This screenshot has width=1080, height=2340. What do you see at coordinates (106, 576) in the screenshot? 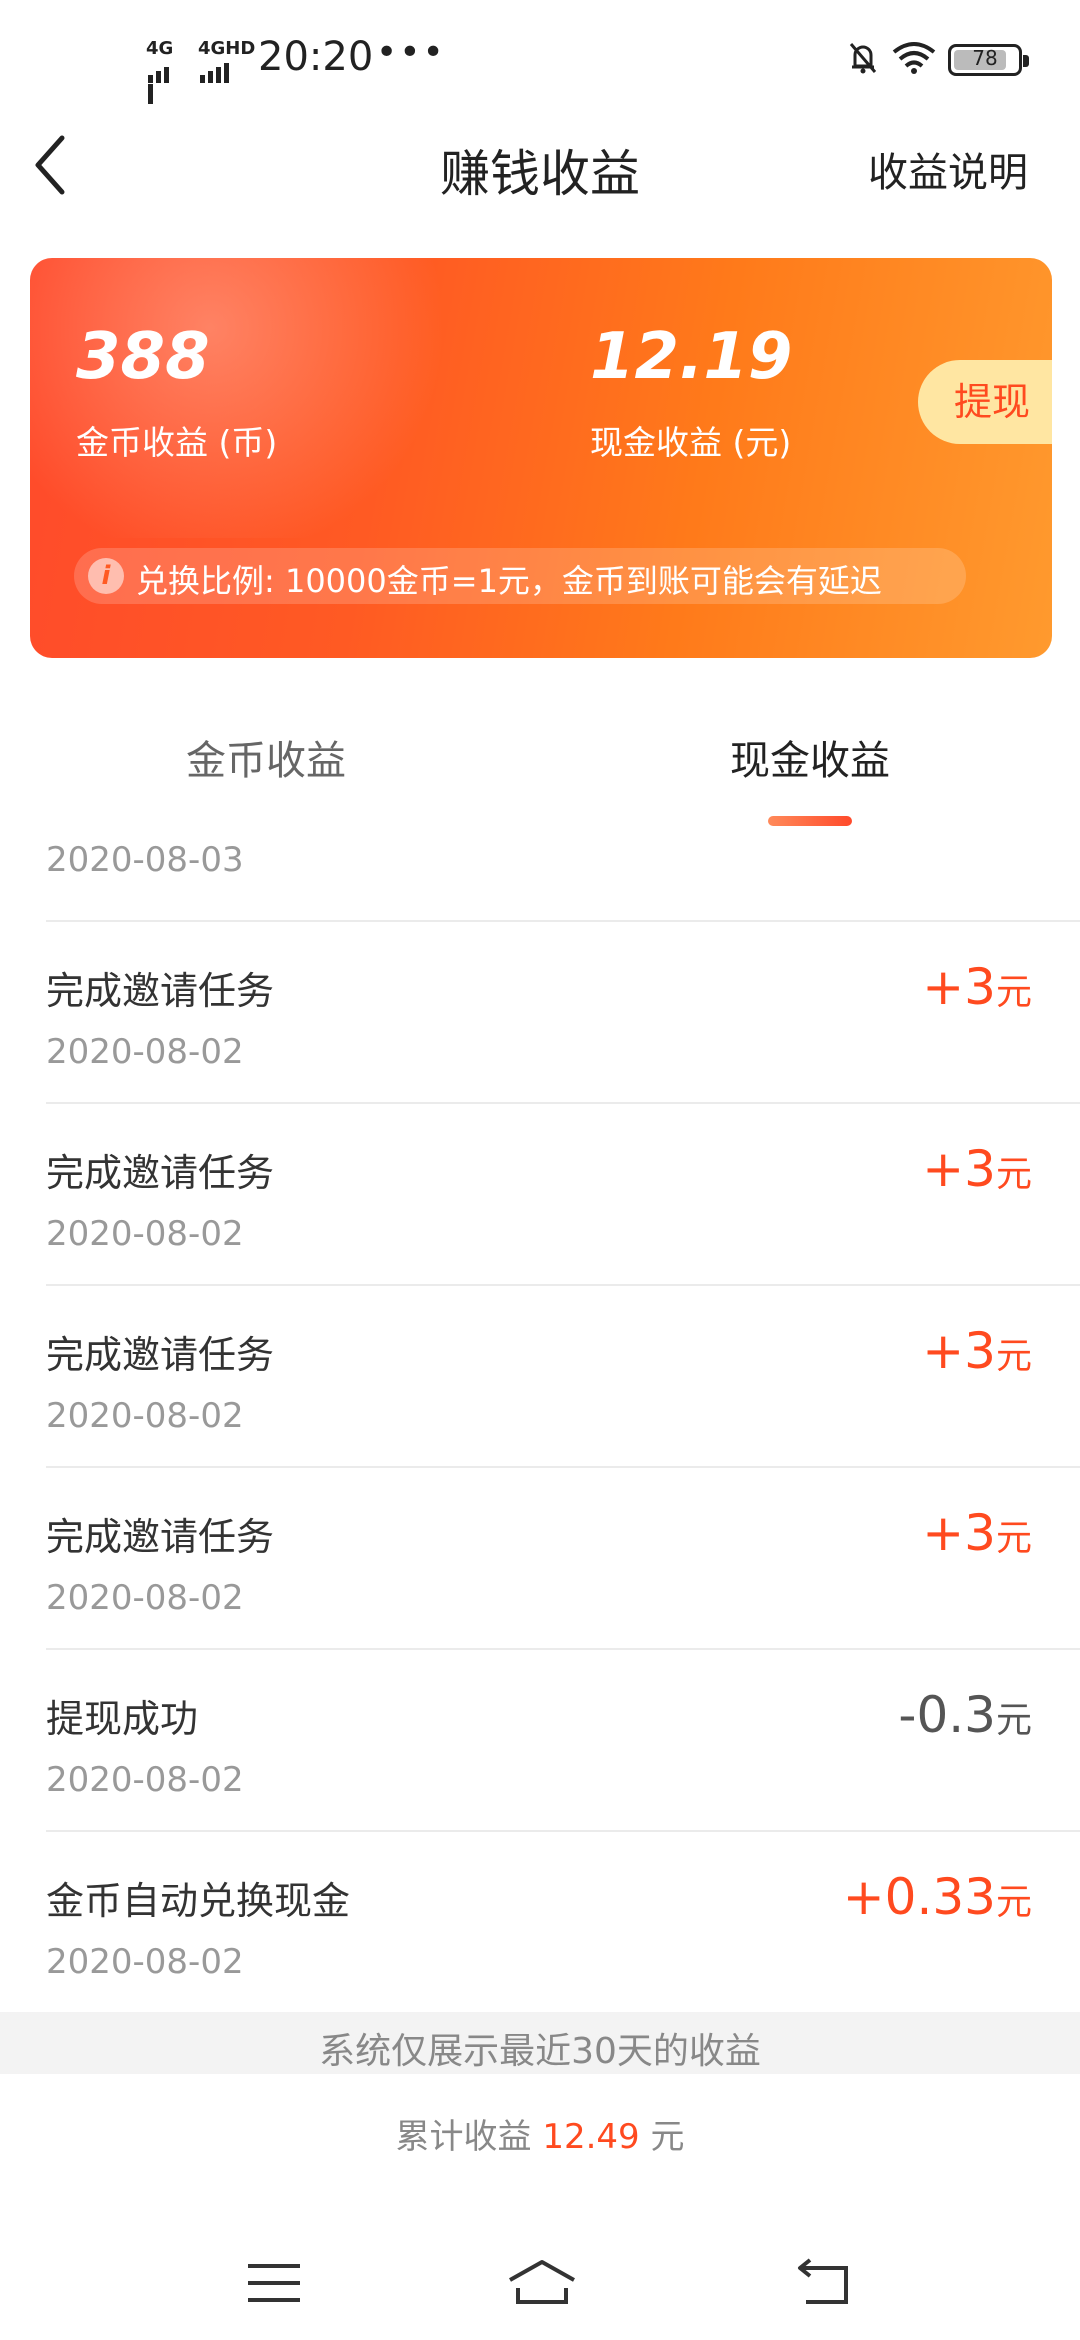
I see `info-icon: i` at bounding box center [106, 576].